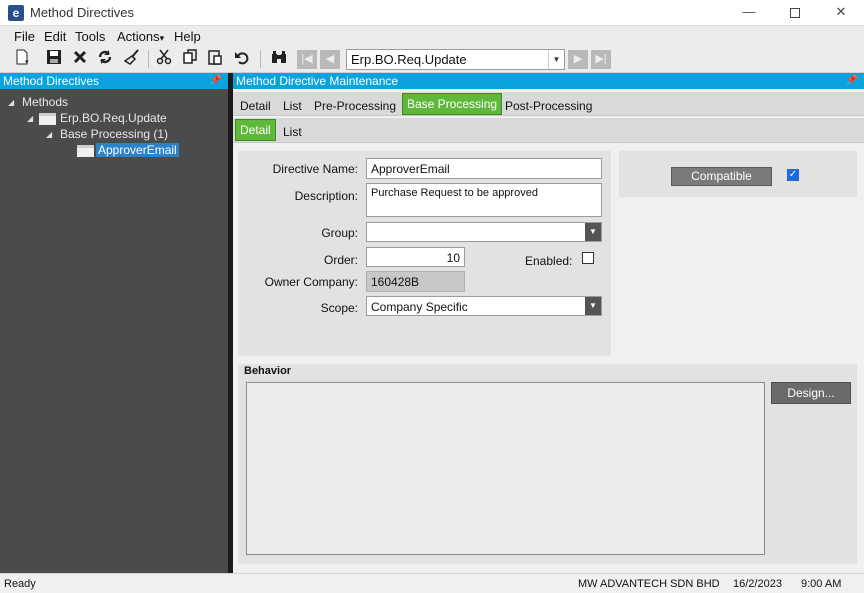  I want to click on new-icon: ▾, so click(22, 57).